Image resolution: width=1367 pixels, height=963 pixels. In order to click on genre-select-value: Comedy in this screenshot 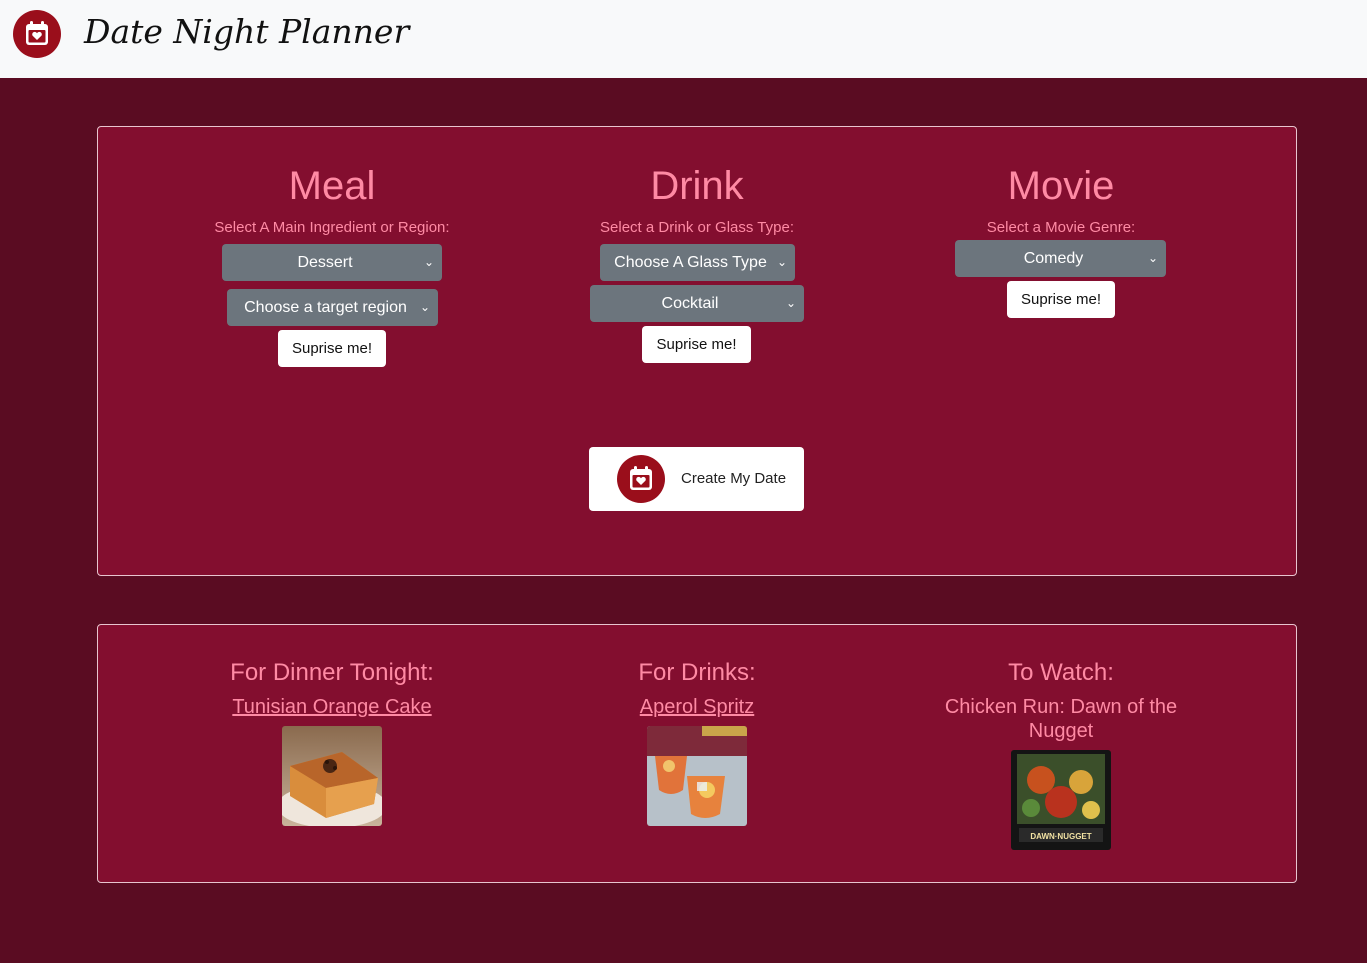, I will do `click(1053, 258)`.